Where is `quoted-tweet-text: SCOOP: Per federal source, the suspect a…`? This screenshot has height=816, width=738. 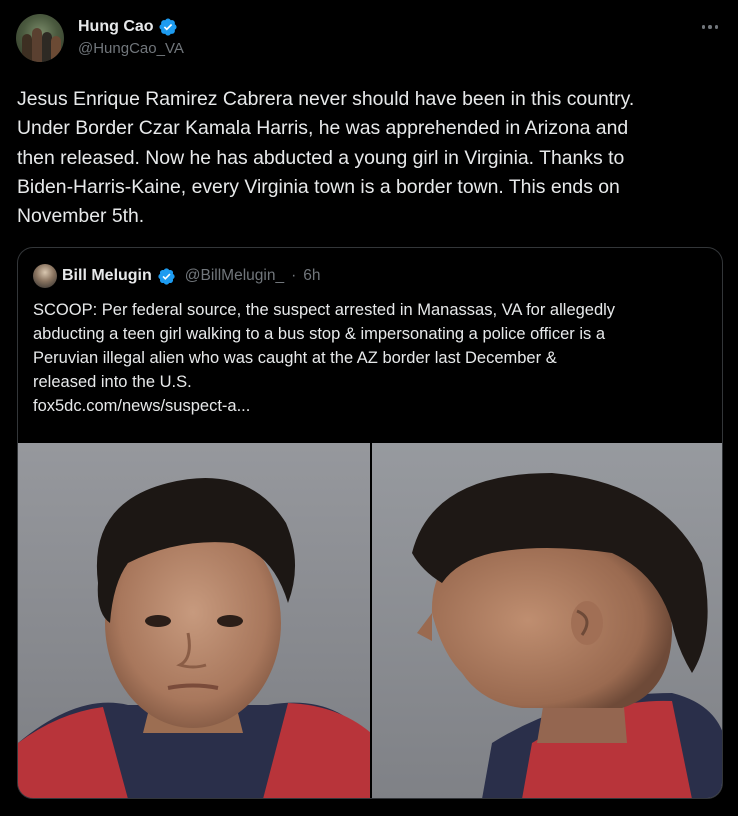
quoted-tweet-text: SCOOP: Per federal source, the suspect a… is located at coordinates (373, 358).